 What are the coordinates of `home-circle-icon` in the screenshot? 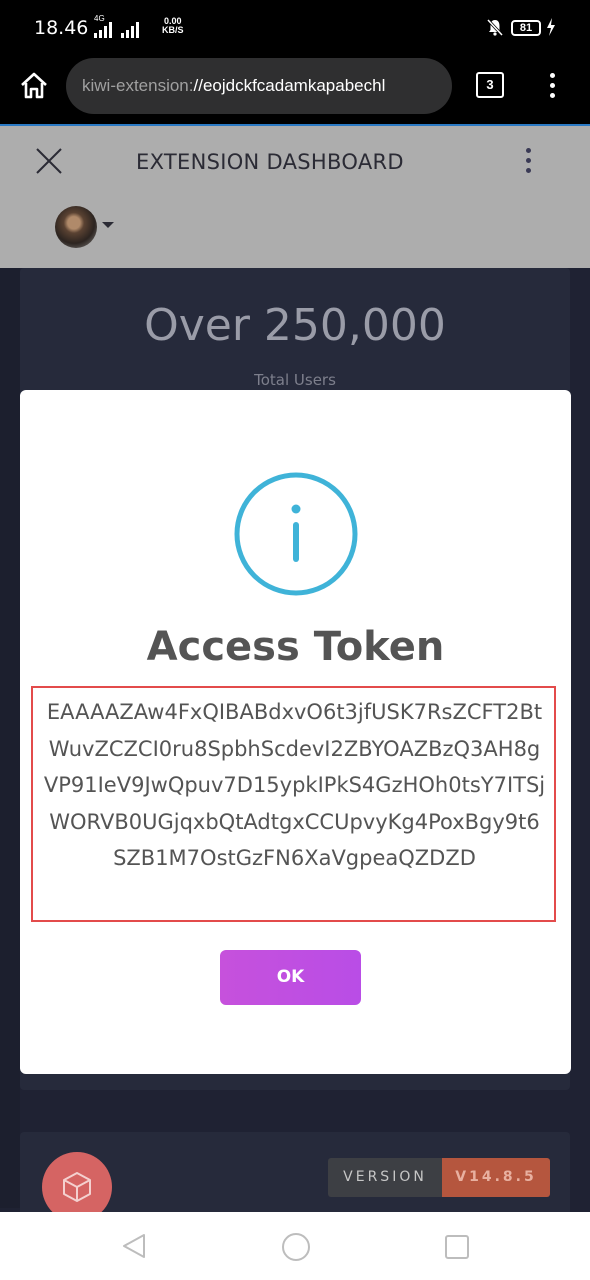 It's located at (296, 1247).